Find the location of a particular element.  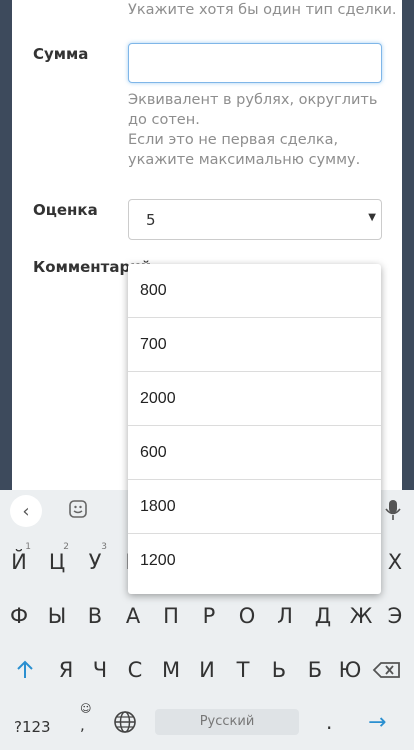

rating-value: 5 is located at coordinates (151, 220).